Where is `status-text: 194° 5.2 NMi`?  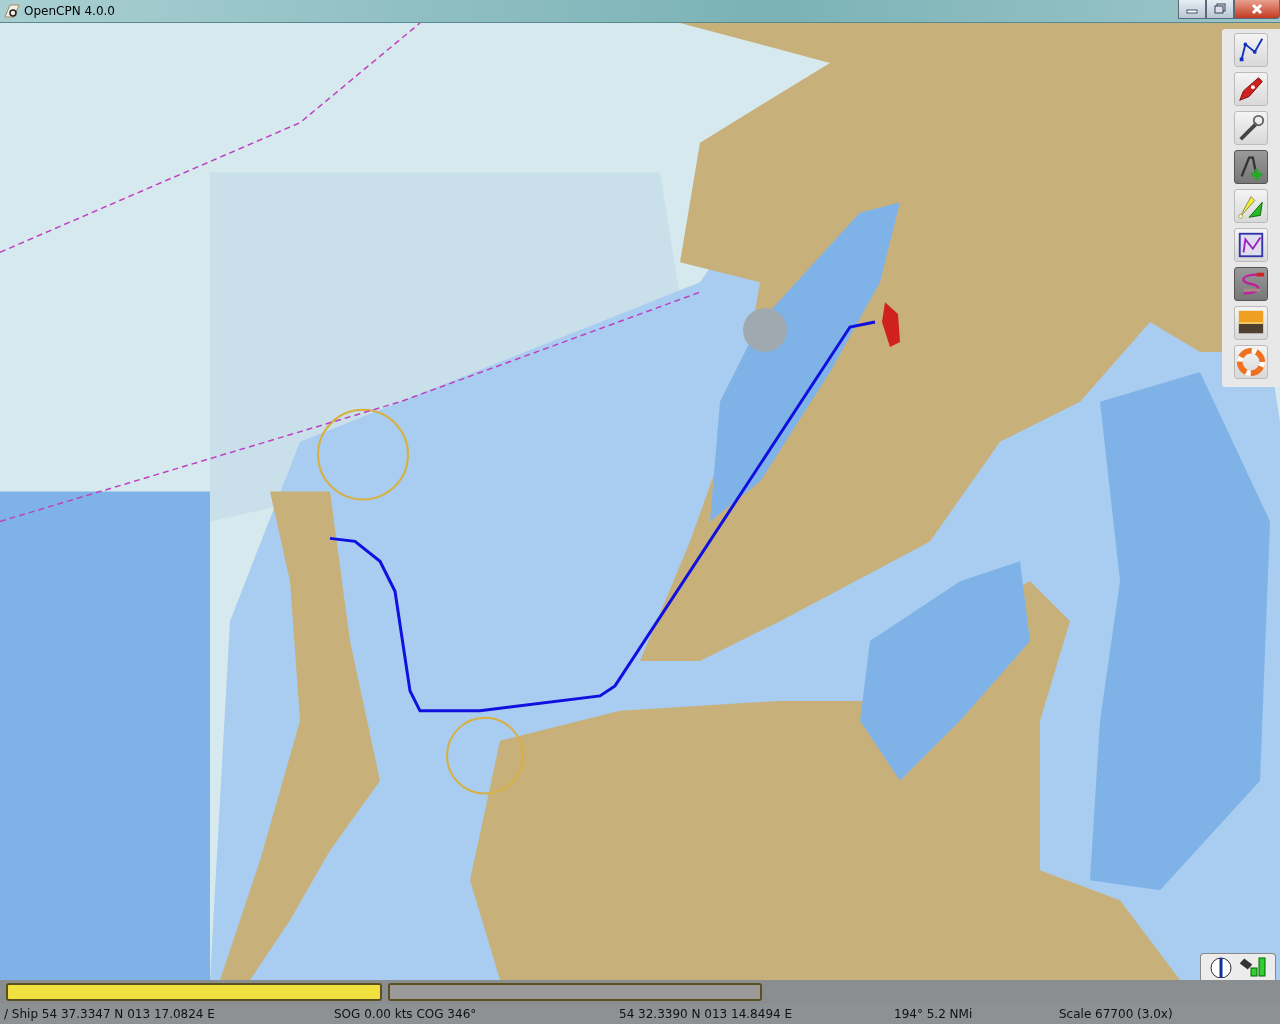
status-text: 194° 5.2 NMi is located at coordinates (934, 1014).